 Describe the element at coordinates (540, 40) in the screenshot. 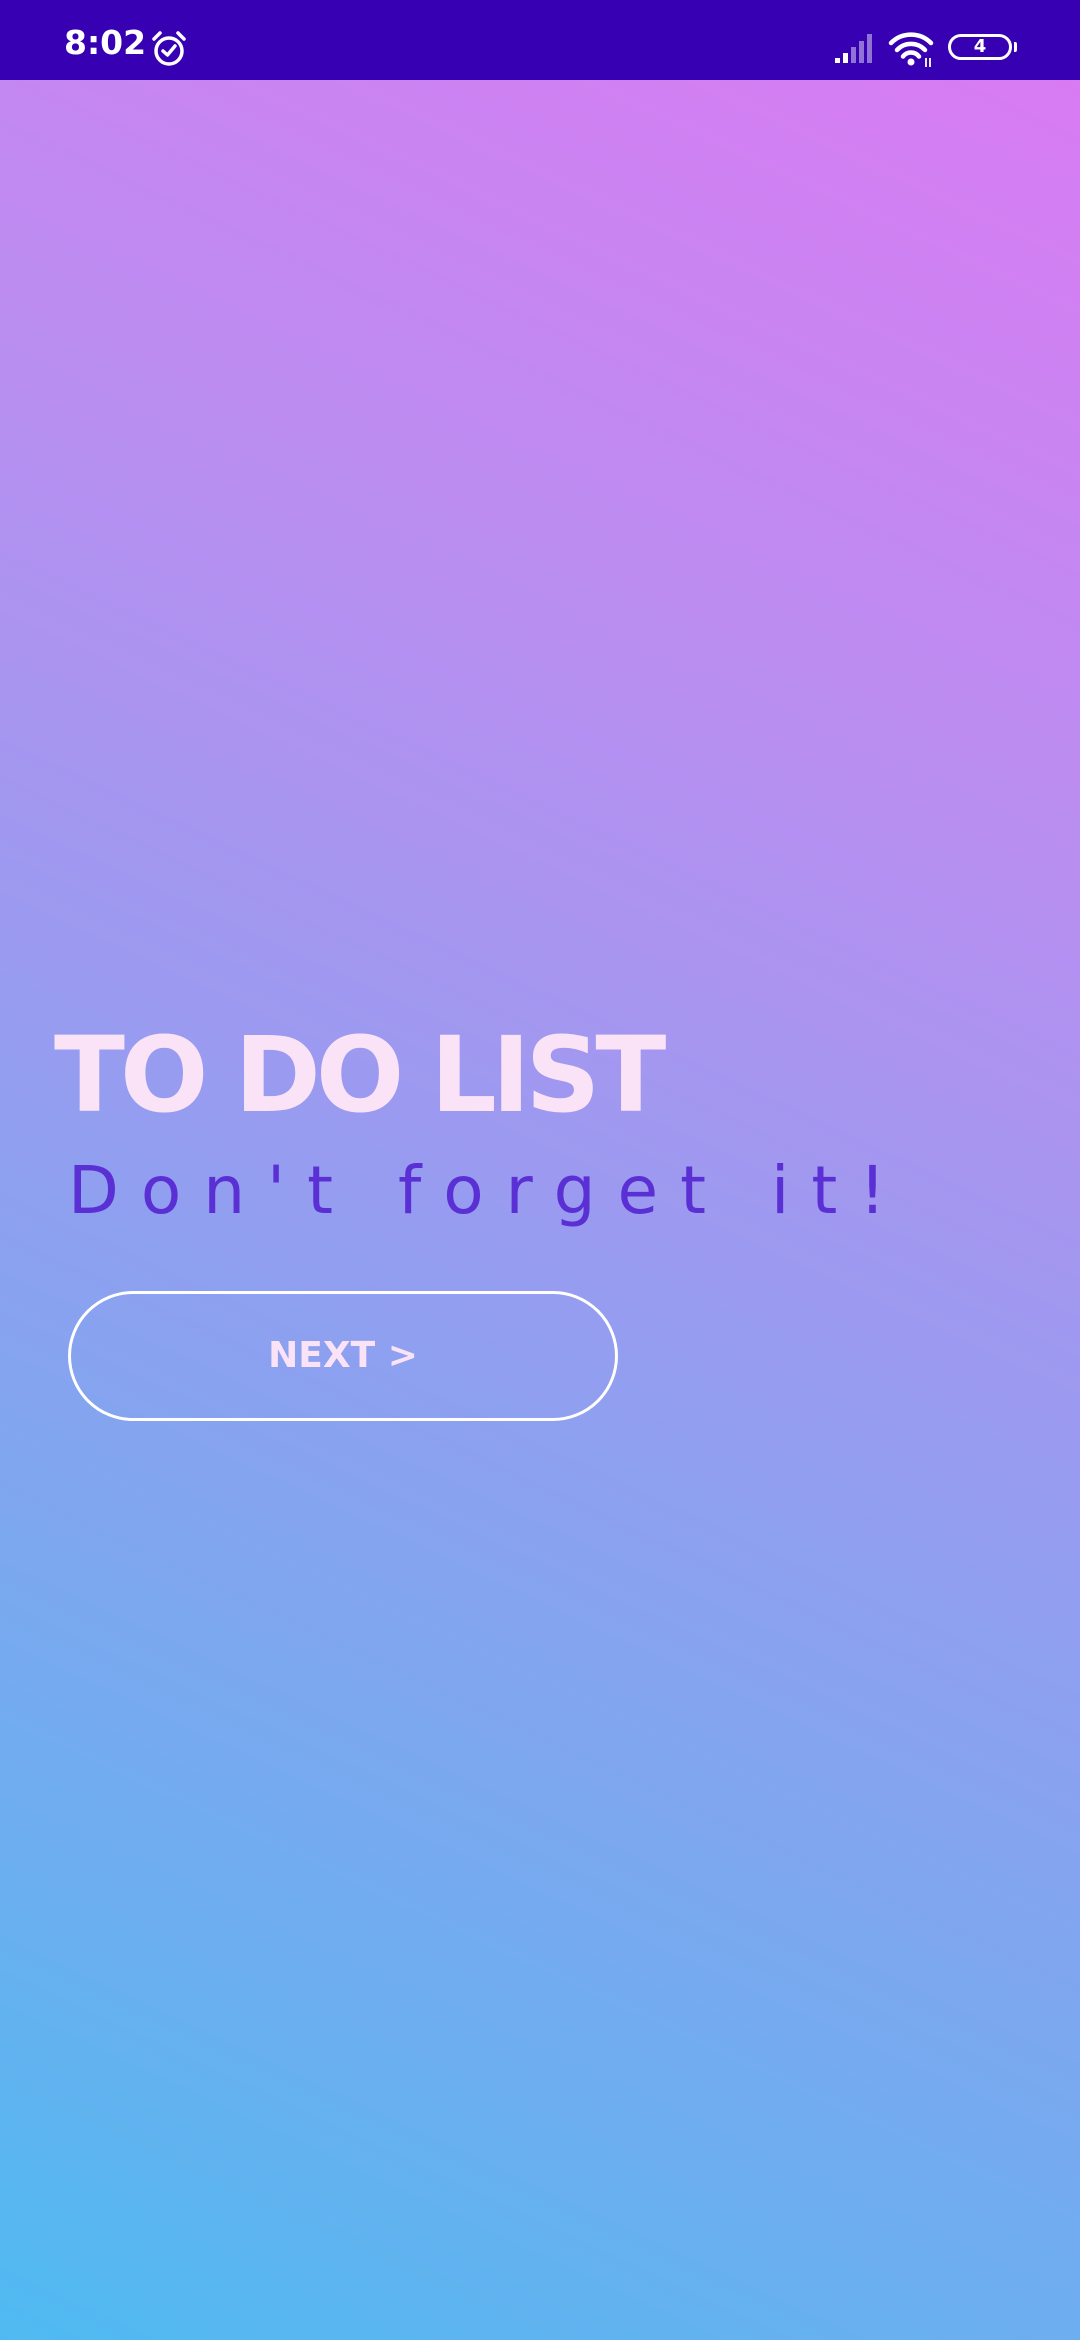

I see `status-bar: 8:02 4` at that location.